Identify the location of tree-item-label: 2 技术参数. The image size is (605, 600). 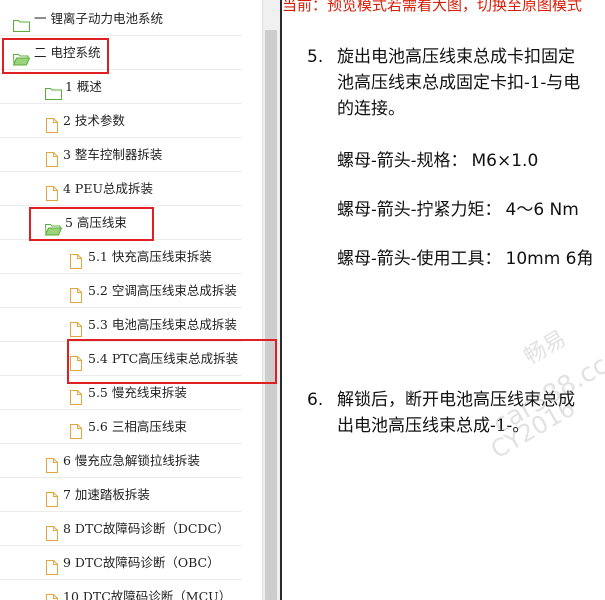
(94, 120).